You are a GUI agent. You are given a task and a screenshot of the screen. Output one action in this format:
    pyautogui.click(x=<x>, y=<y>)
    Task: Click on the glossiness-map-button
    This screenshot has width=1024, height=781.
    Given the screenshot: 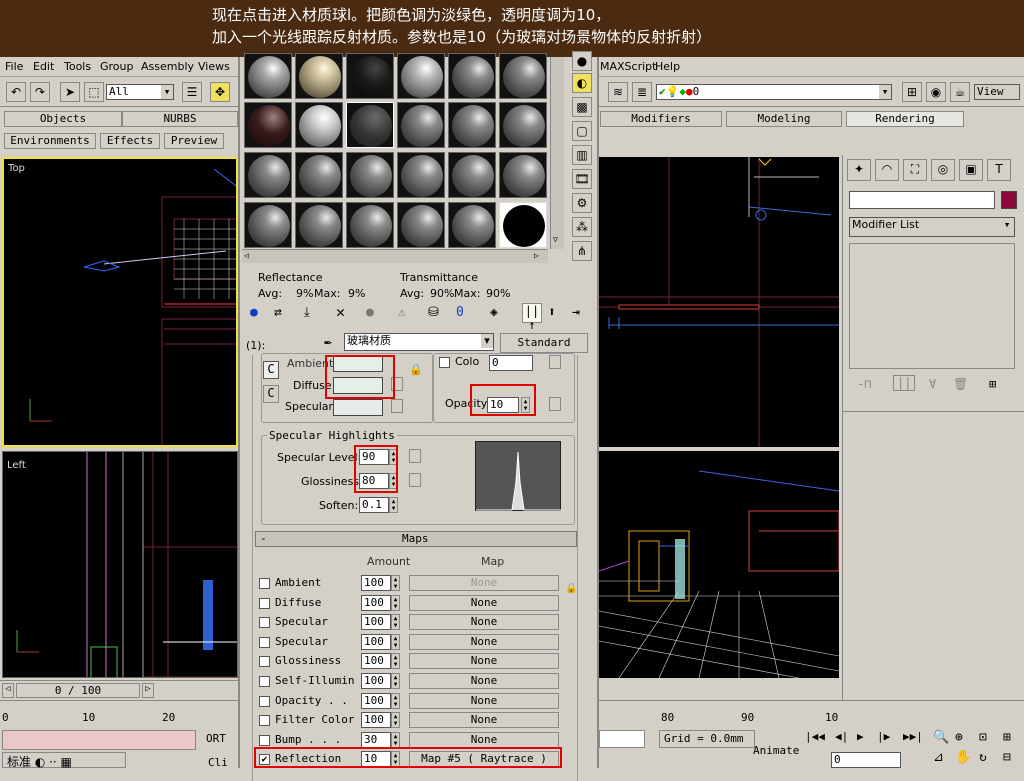 What is the action you would take?
    pyautogui.click(x=415, y=480)
    